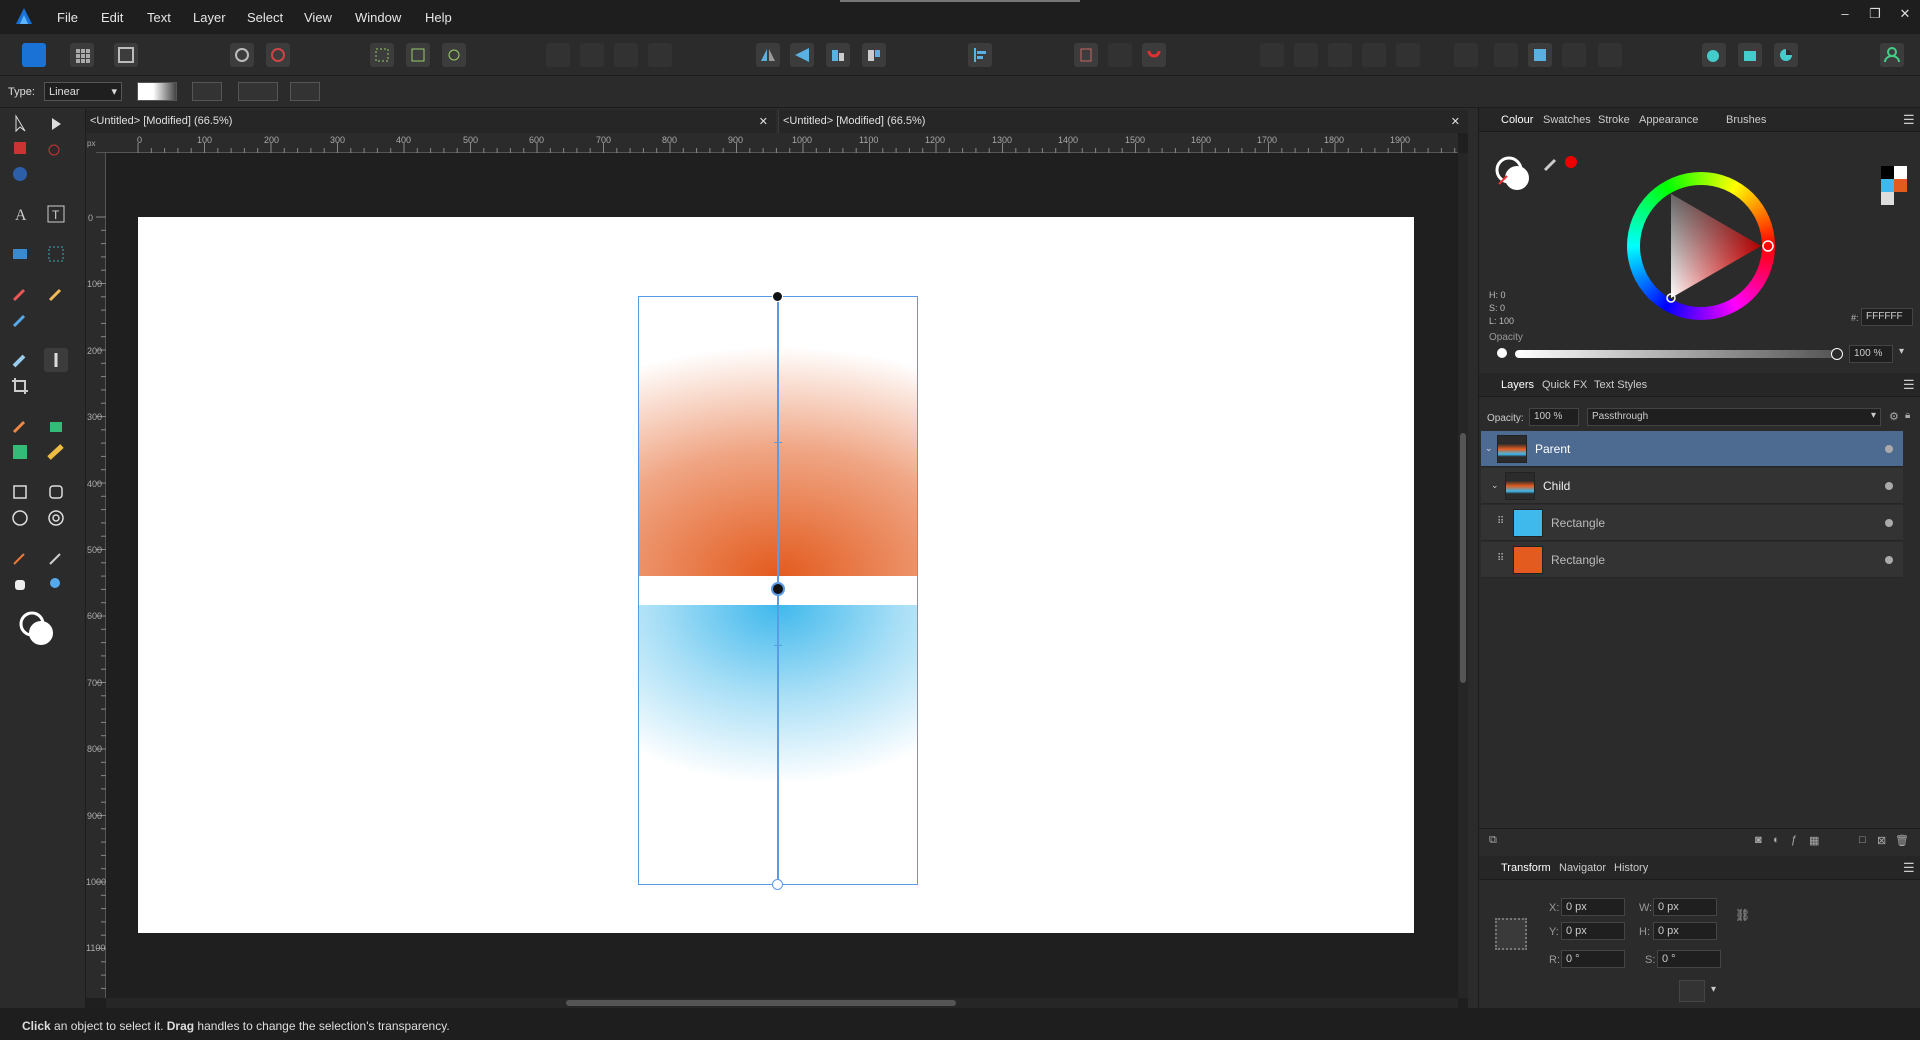 The height and width of the screenshot is (1040, 1920). I want to click on node-tool-arrow-icon, so click(56, 124).